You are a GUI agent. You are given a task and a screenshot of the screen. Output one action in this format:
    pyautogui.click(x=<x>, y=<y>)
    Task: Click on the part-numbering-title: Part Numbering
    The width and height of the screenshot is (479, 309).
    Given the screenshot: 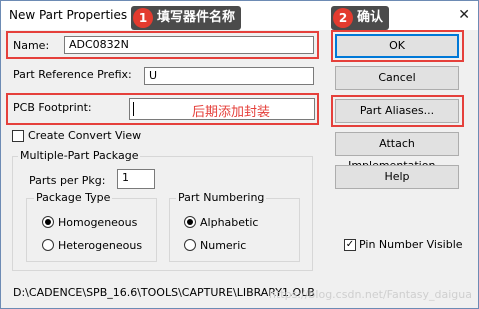 What is the action you would take?
    pyautogui.click(x=221, y=197)
    